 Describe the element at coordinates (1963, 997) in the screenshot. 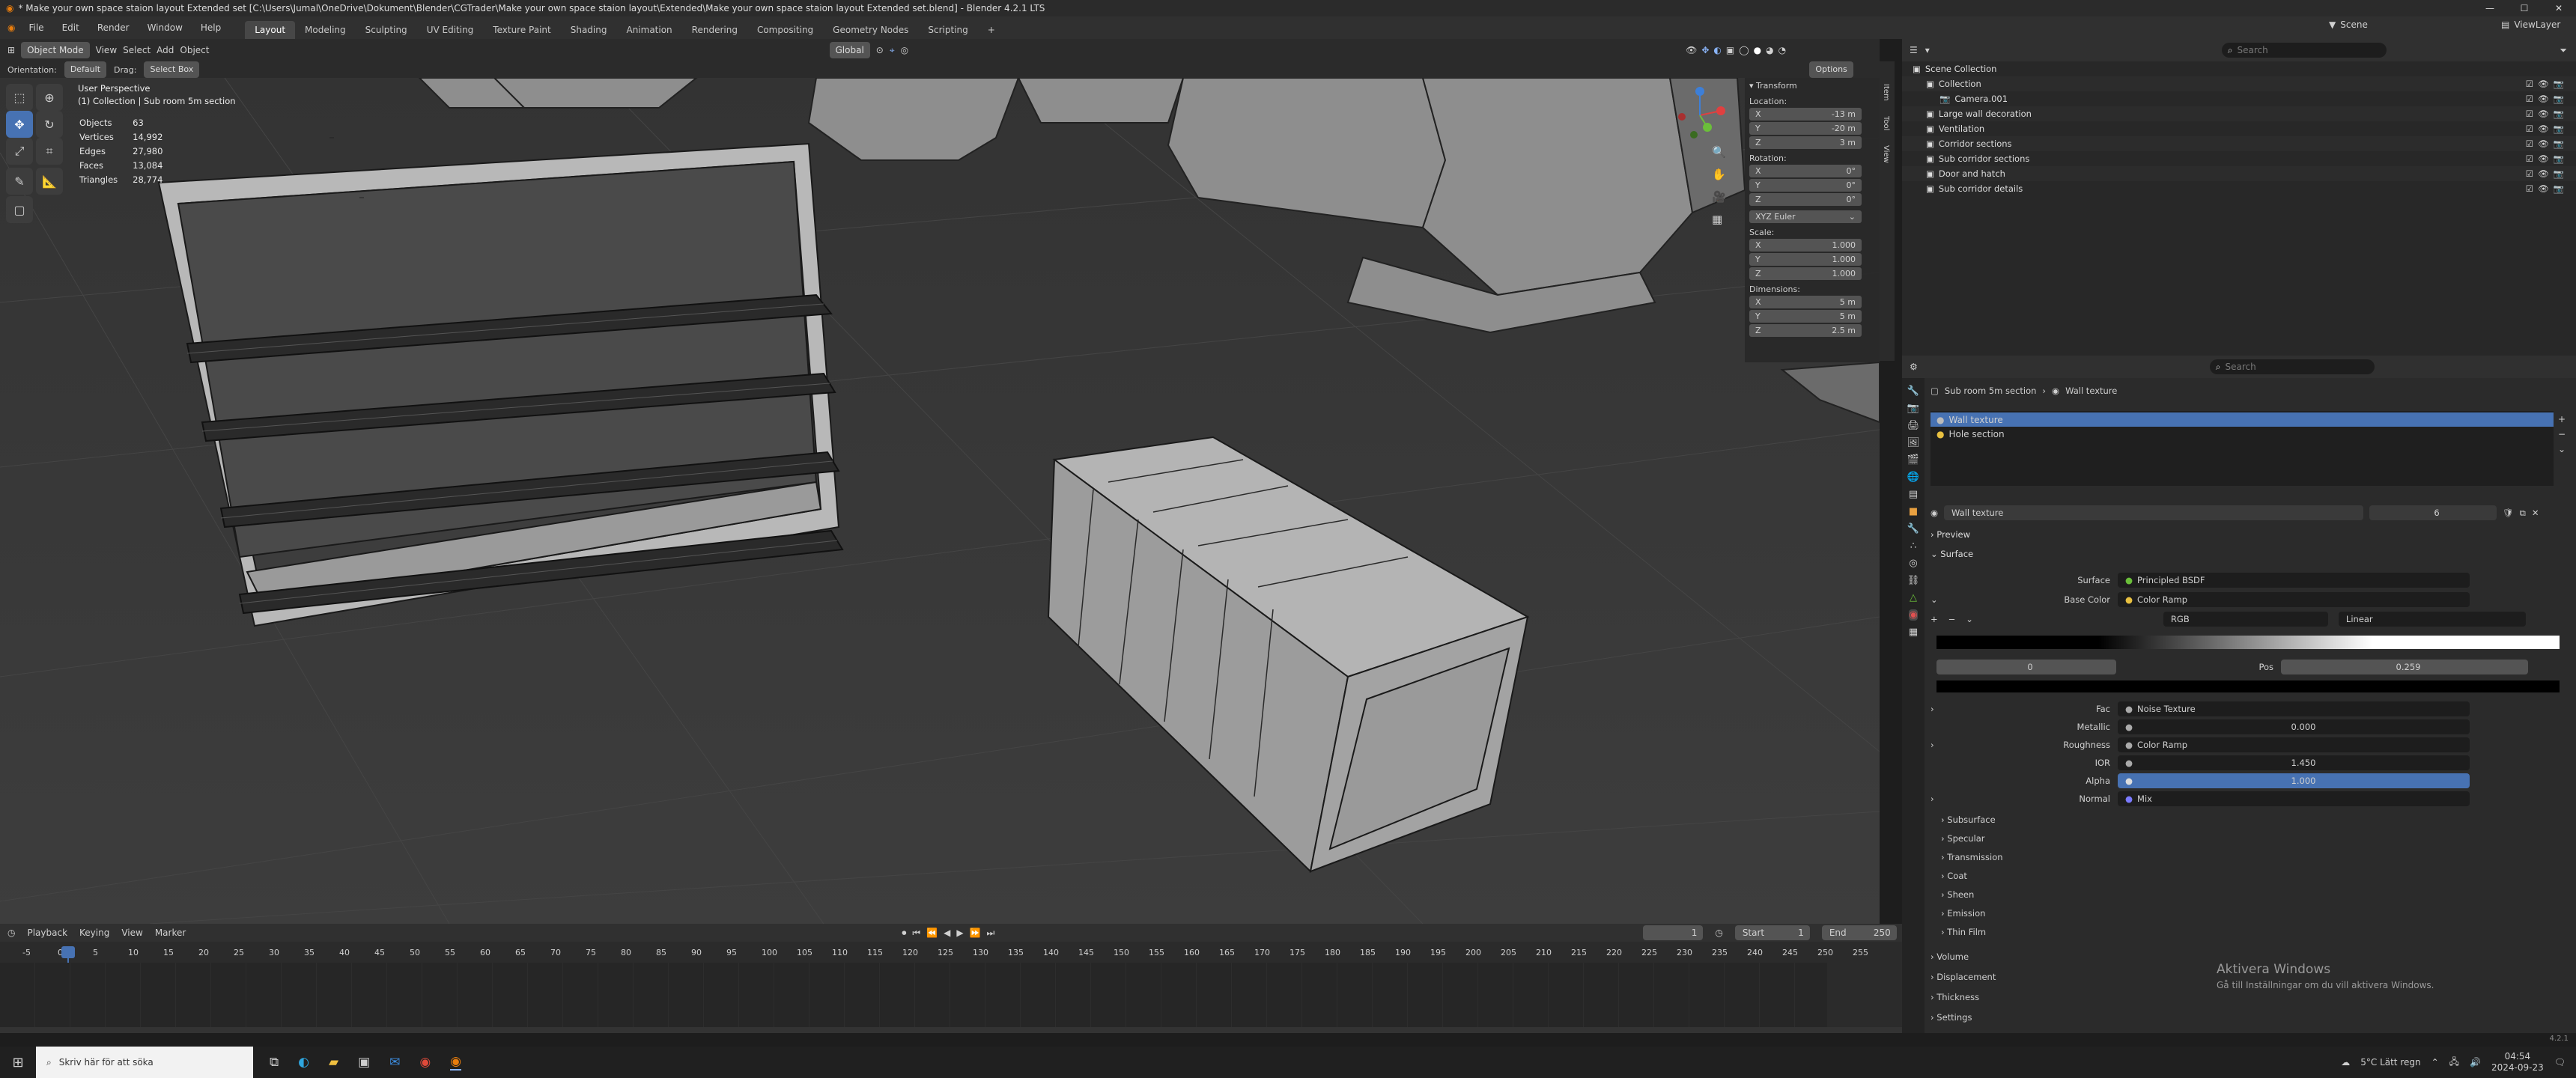

I see `section-thickness: › Thickness` at that location.